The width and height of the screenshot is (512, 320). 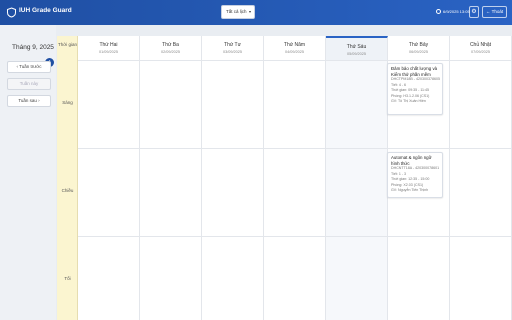 I want to click on day-header-saturday: Thứ Bảy 06/09/2025, so click(x=419, y=48).